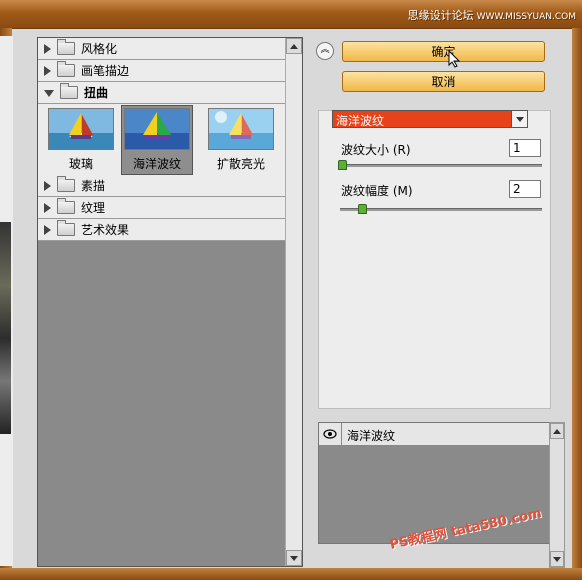 Image resolution: width=582 pixels, height=580 pixels. I want to click on ripple-magnitude-slider-thumb, so click(362, 209).